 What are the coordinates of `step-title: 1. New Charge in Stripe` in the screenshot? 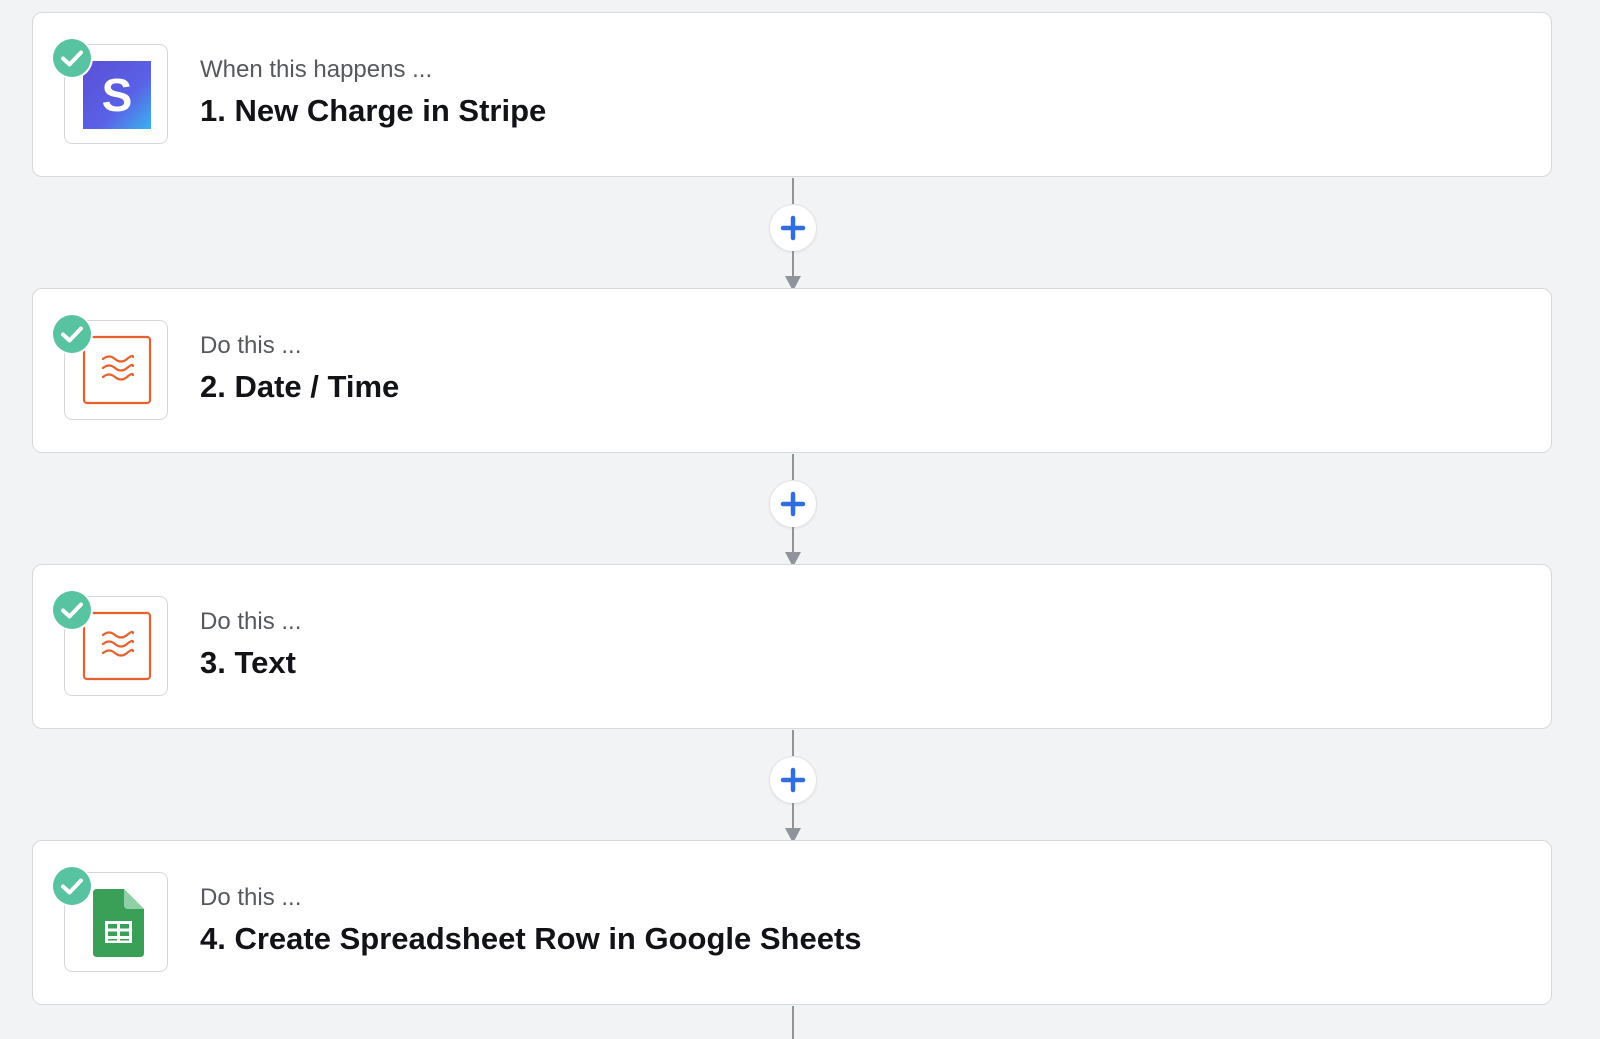 It's located at (373, 110).